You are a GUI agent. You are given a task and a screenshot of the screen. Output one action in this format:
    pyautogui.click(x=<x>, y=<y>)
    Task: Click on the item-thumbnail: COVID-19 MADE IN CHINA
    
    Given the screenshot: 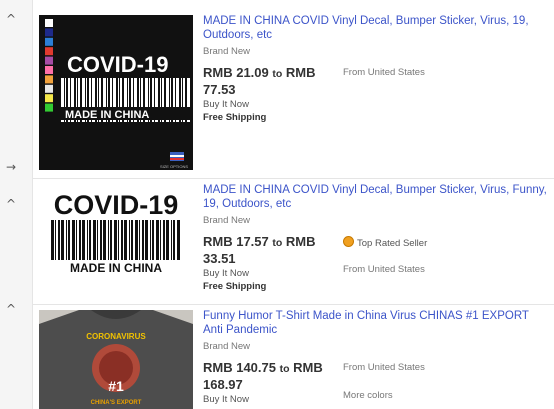 What is the action you would take?
    pyautogui.click(x=116, y=230)
    